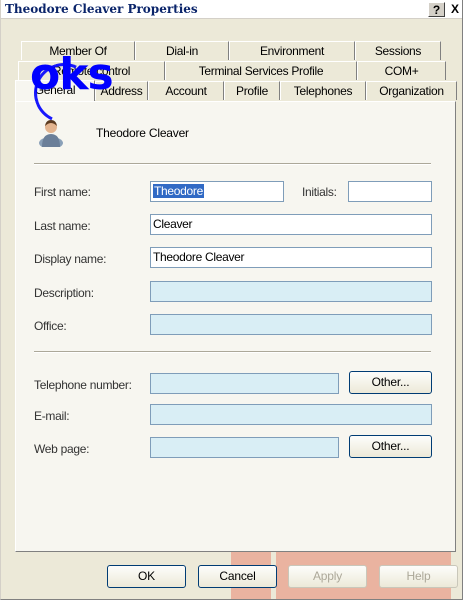  Describe the element at coordinates (121, 90) in the screenshot. I see `tab-address: Address` at that location.